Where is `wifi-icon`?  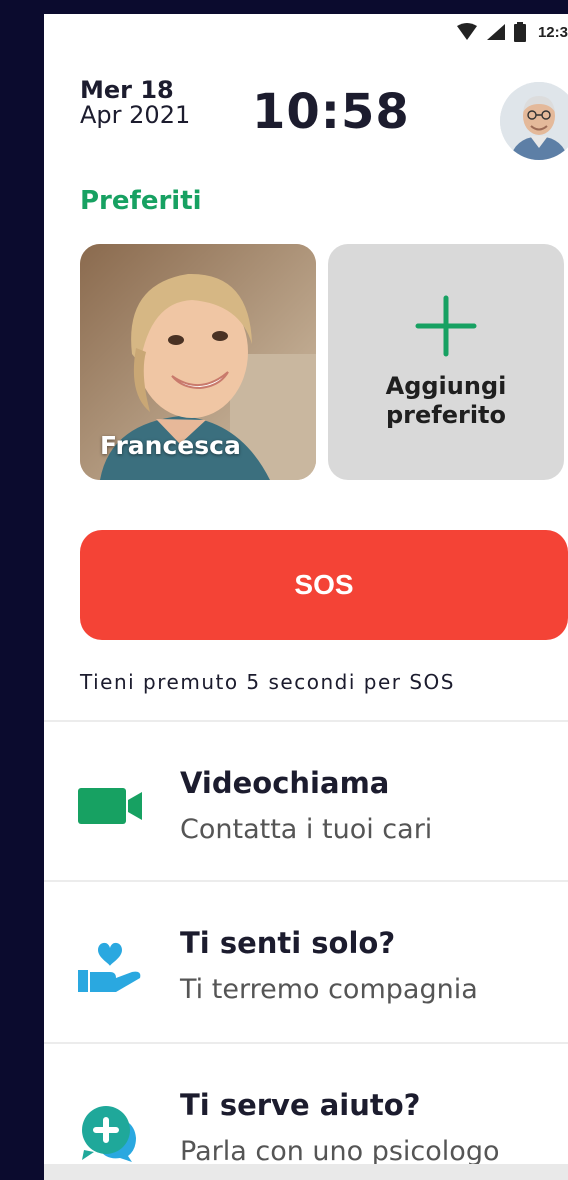 wifi-icon is located at coordinates (466, 31).